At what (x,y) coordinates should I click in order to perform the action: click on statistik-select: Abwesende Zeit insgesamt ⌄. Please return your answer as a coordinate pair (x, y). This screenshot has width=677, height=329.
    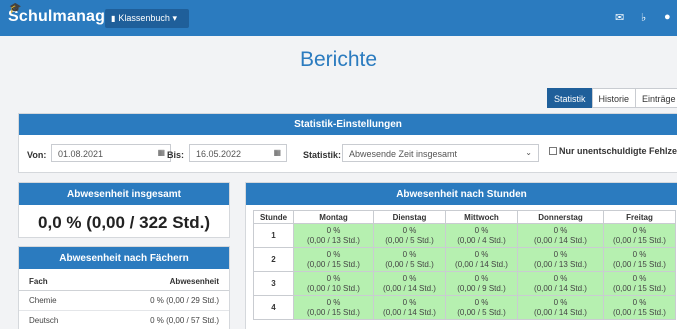
    Looking at the image, I should click on (440, 153).